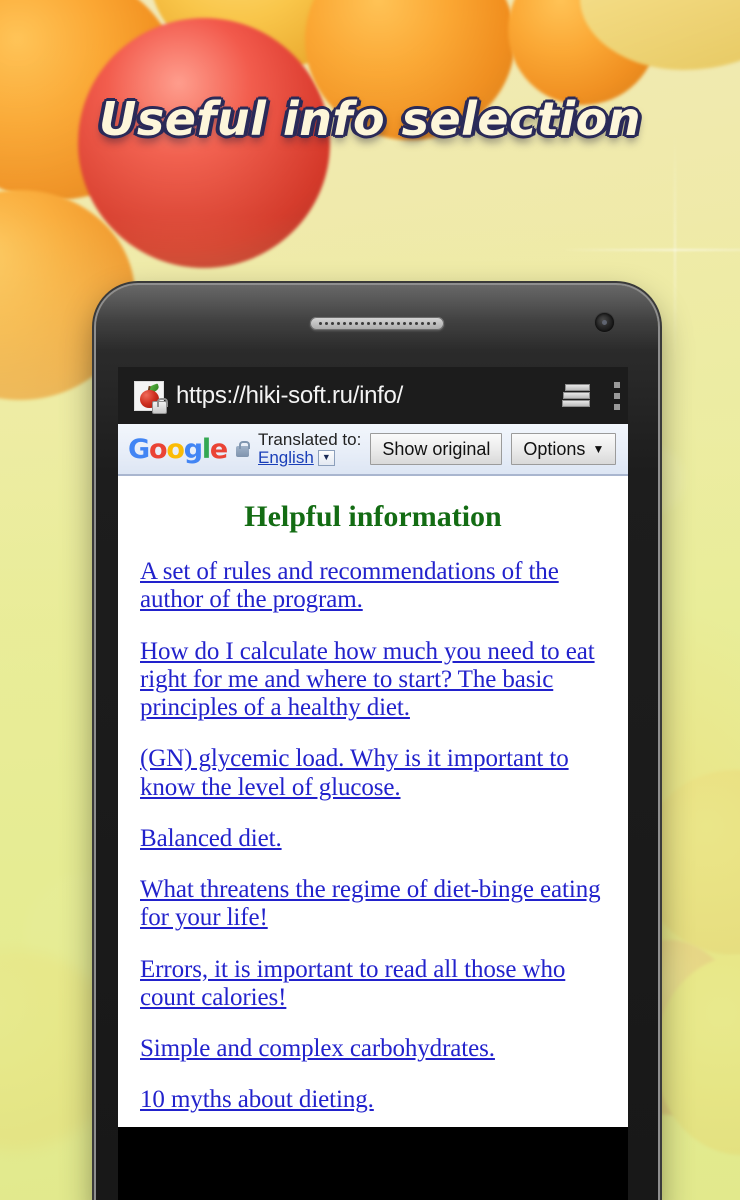  I want to click on language-link: English, so click(286, 458).